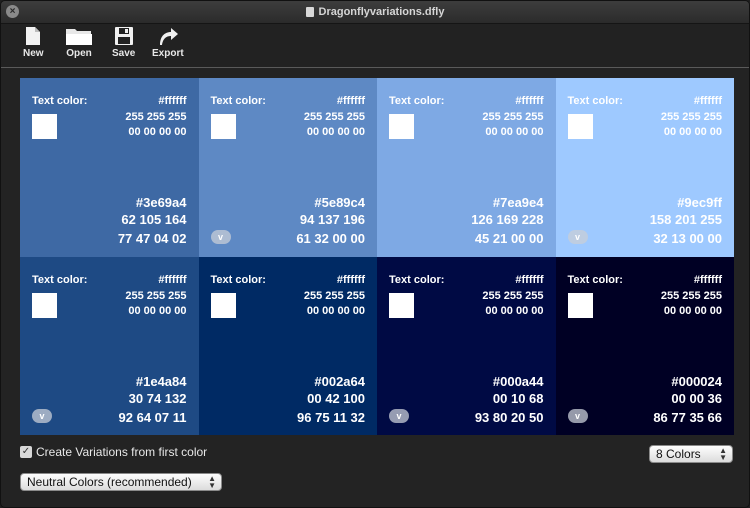 Image resolution: width=750 pixels, height=508 pixels. Describe the element at coordinates (33, 36) in the screenshot. I see `new-document-icon` at that location.